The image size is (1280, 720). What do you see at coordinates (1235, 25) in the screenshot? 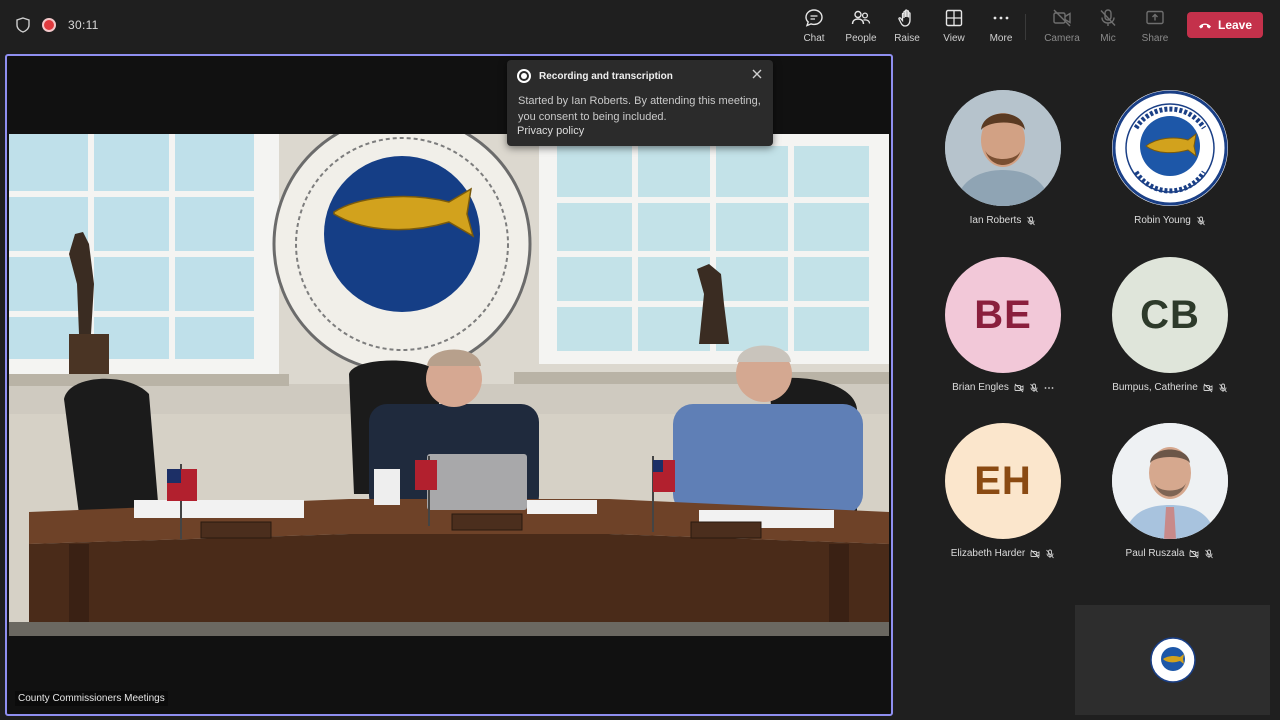
I see `leave-label: Leave` at bounding box center [1235, 25].